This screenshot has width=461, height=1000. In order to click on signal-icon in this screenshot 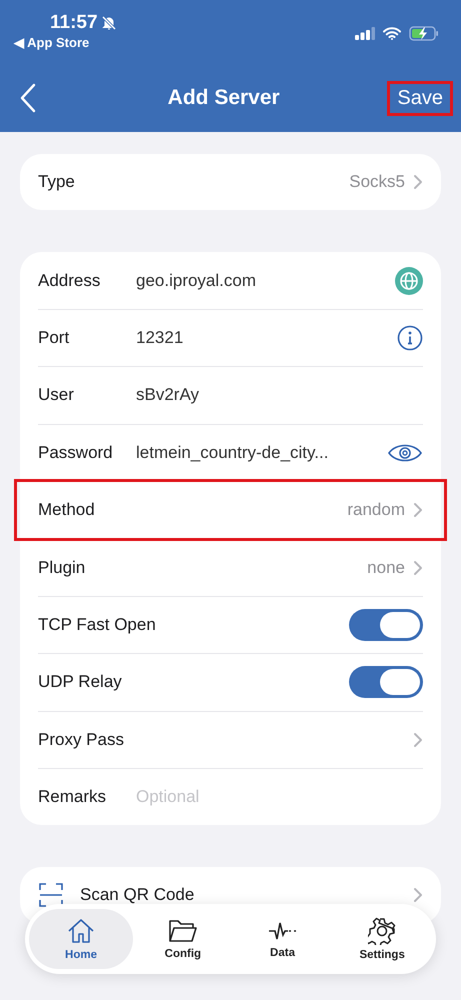, I will do `click(365, 33)`.